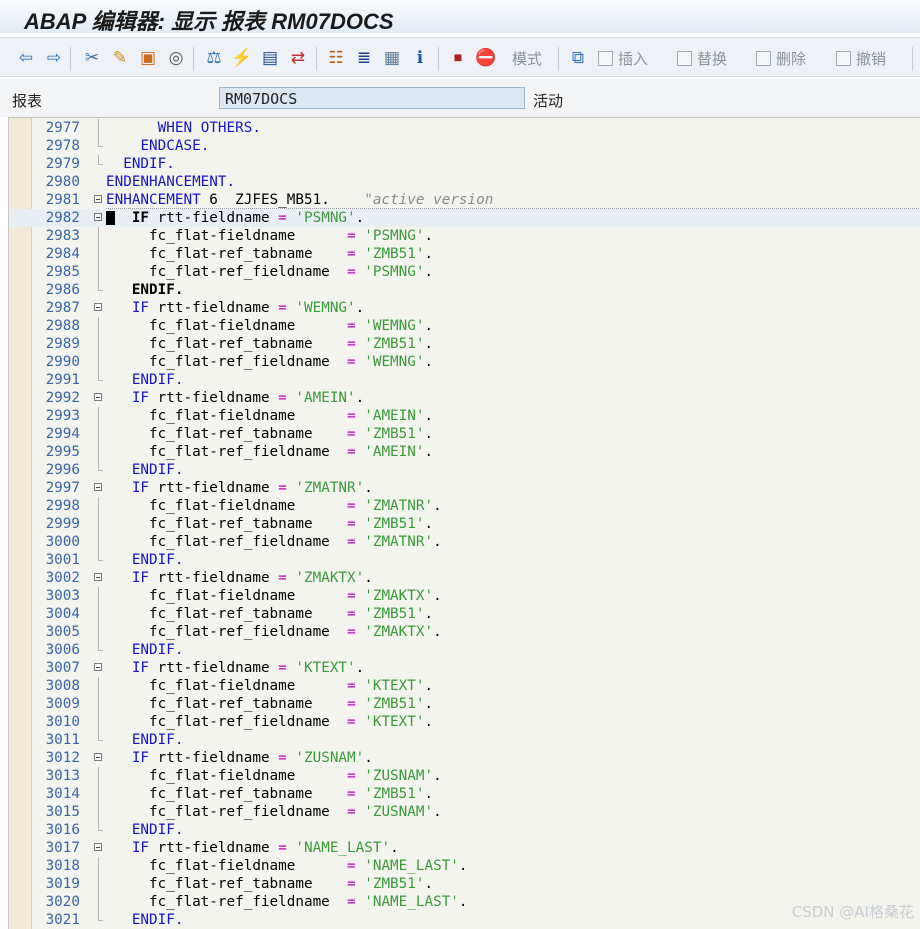 This screenshot has height=929, width=920. What do you see at coordinates (464, 668) in the screenshot?
I see `code-line: 3007 IF rtt-fieldname = 'KTEXT'.` at bounding box center [464, 668].